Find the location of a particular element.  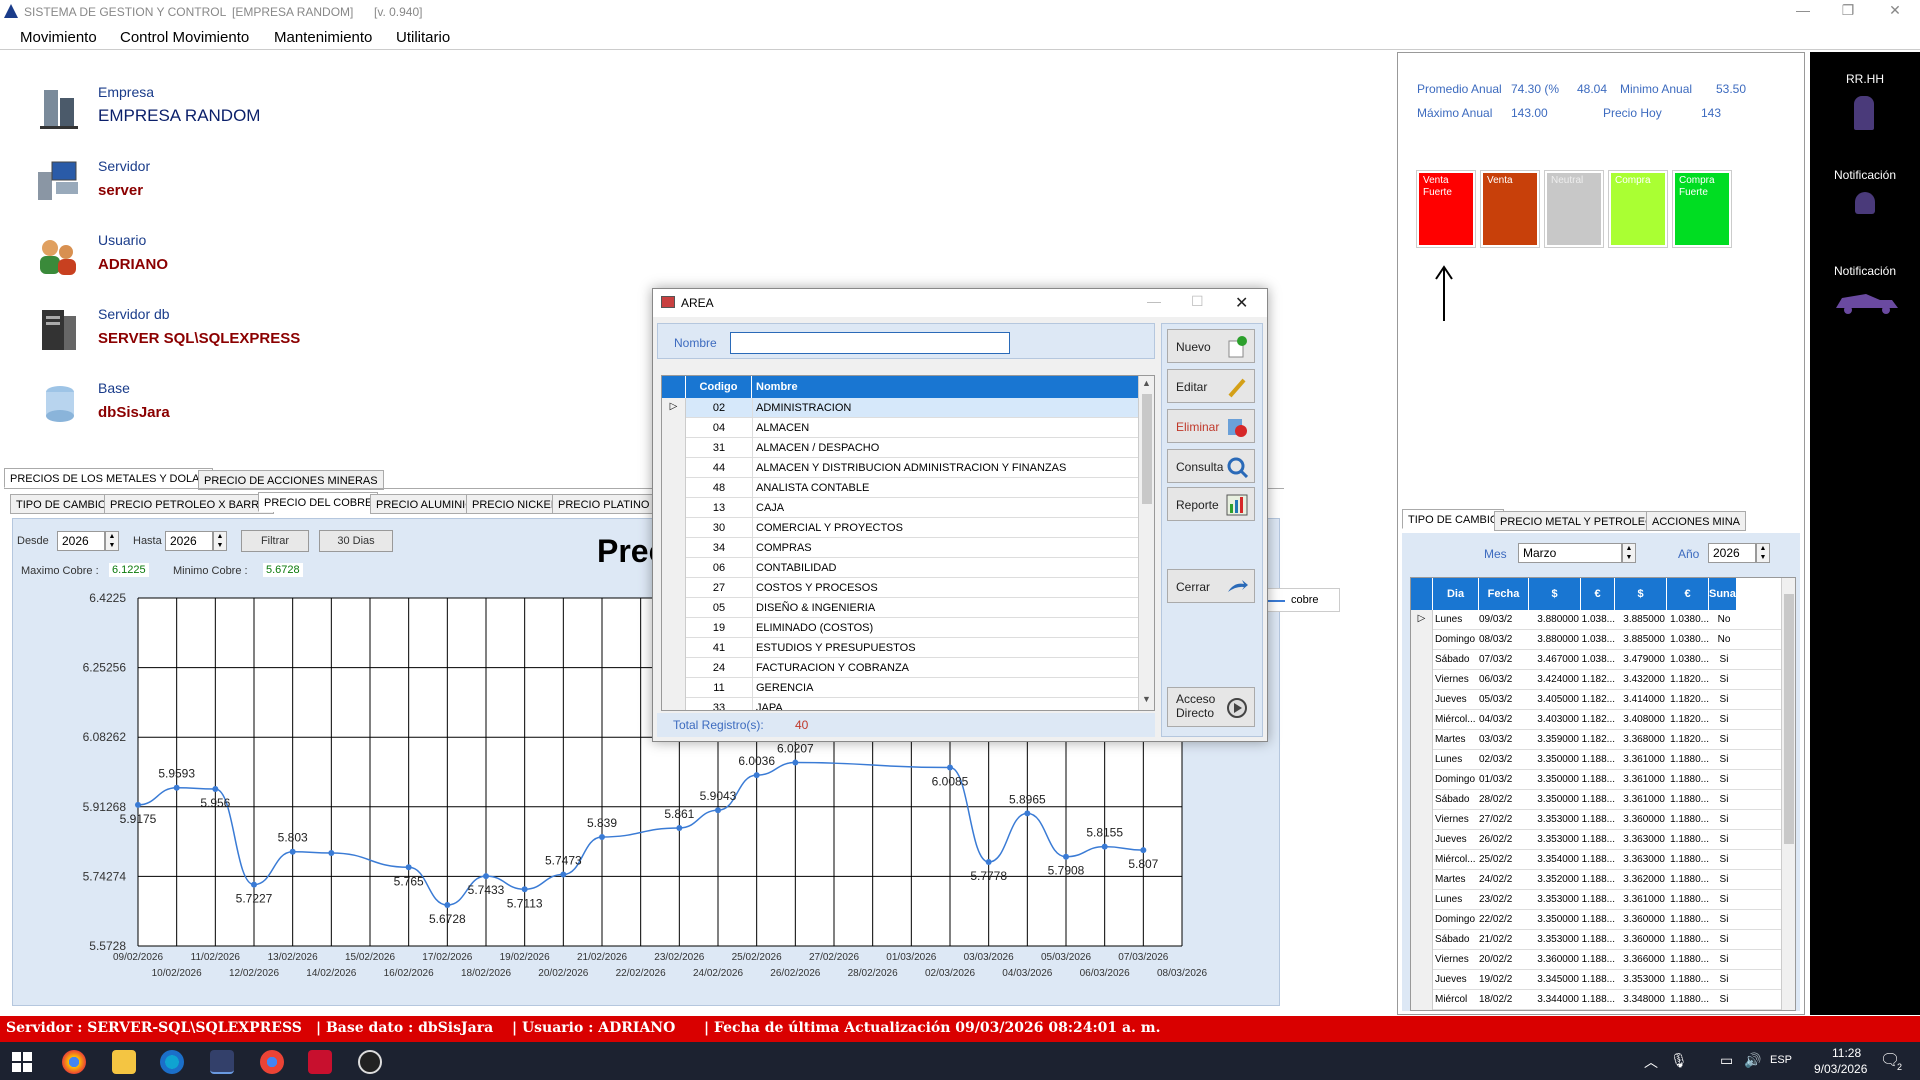

windows-start-icon is located at coordinates (22, 1062).